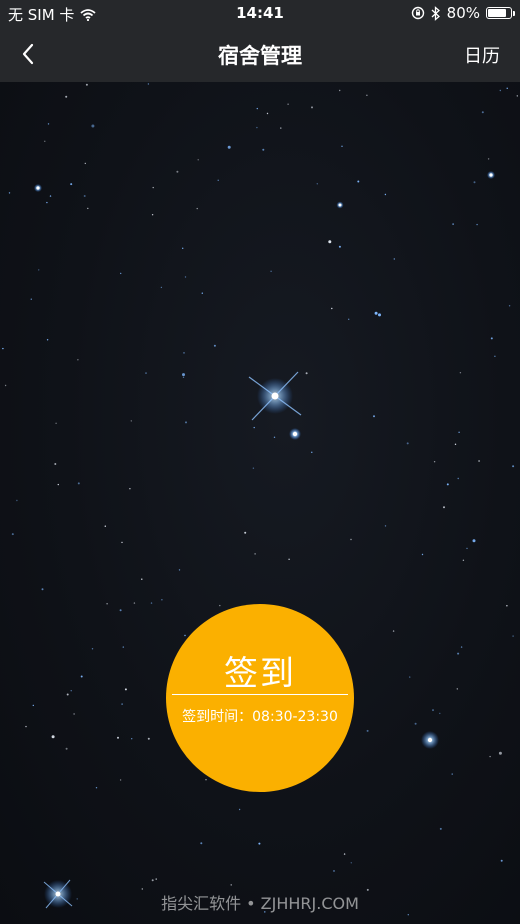 The height and width of the screenshot is (924, 520). What do you see at coordinates (417, 13) in the screenshot?
I see `rotation-lock-icon` at bounding box center [417, 13].